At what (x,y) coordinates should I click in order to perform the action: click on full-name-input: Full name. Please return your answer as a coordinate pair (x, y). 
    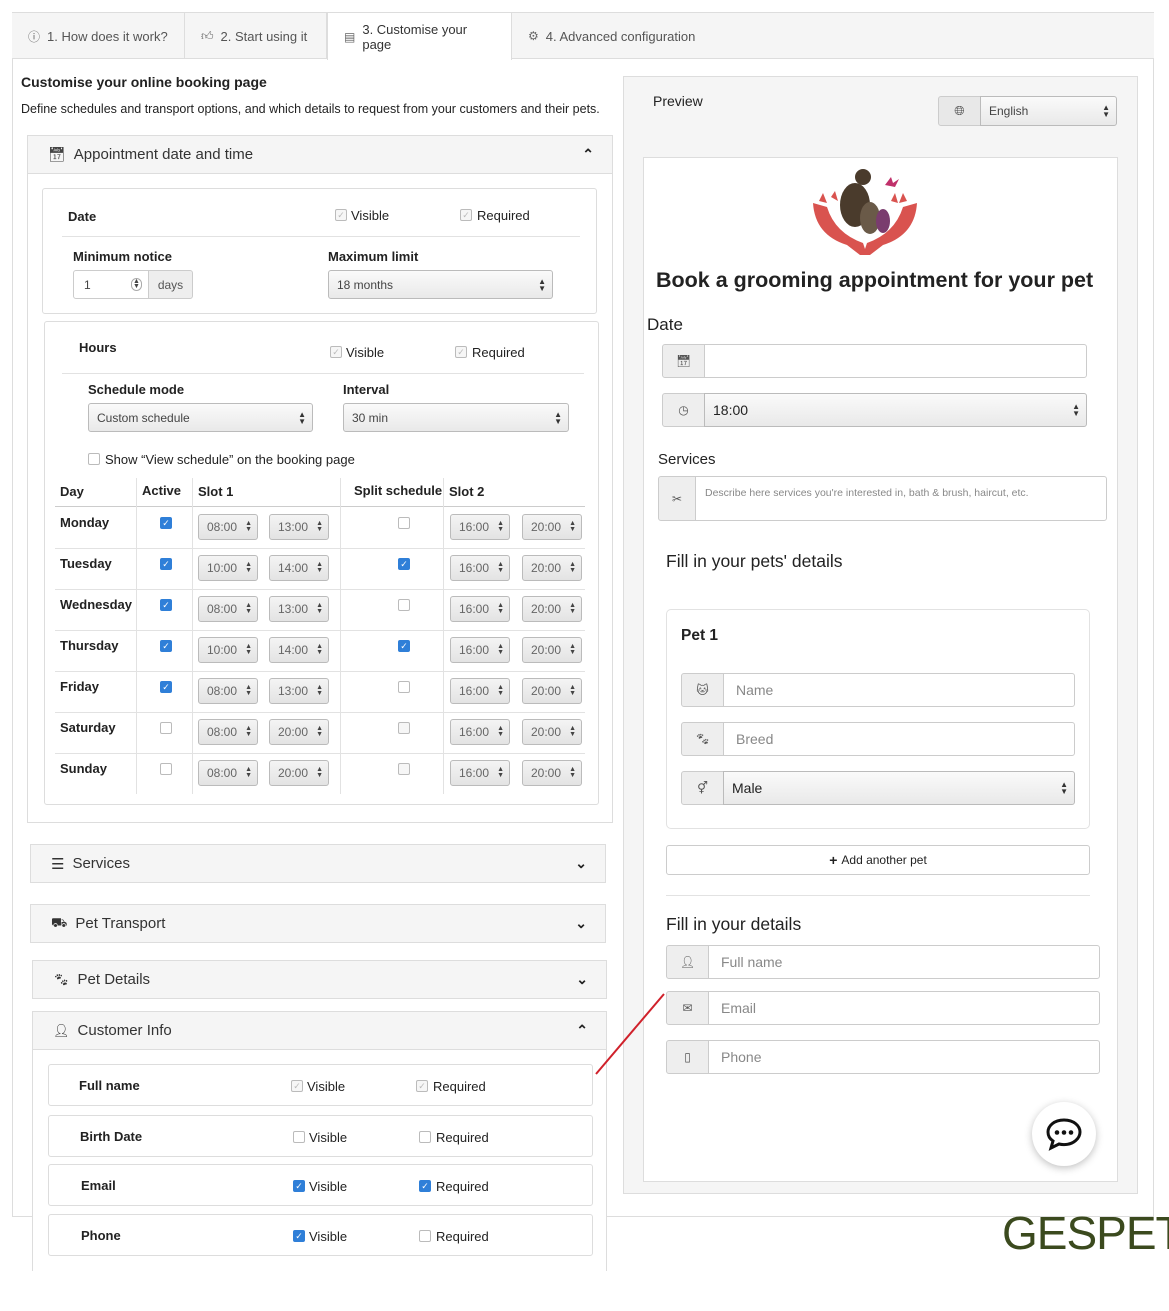
    Looking at the image, I should click on (904, 962).